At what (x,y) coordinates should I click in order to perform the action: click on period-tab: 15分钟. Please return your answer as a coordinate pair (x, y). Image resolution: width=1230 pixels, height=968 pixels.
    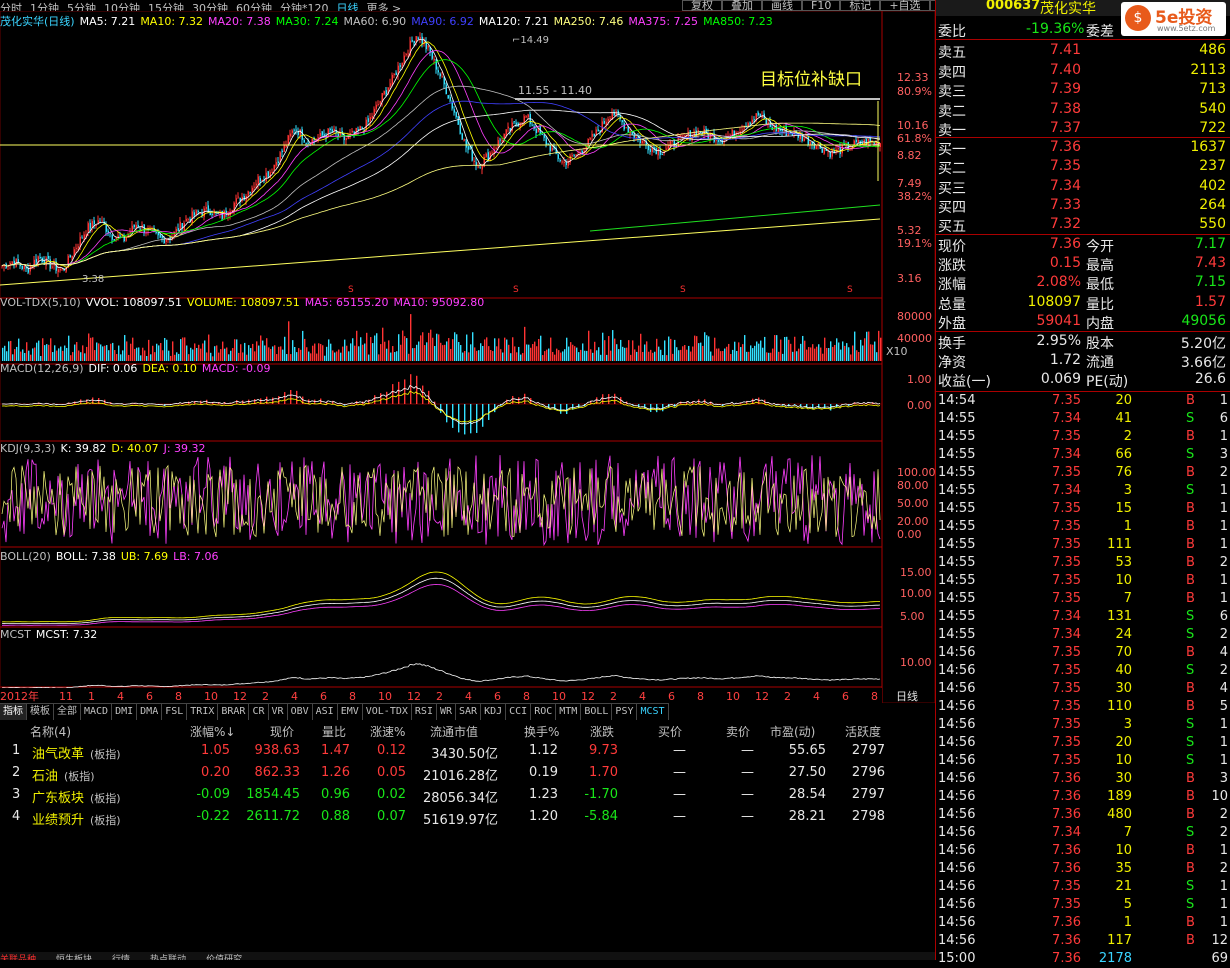
    Looking at the image, I should click on (166, 6).